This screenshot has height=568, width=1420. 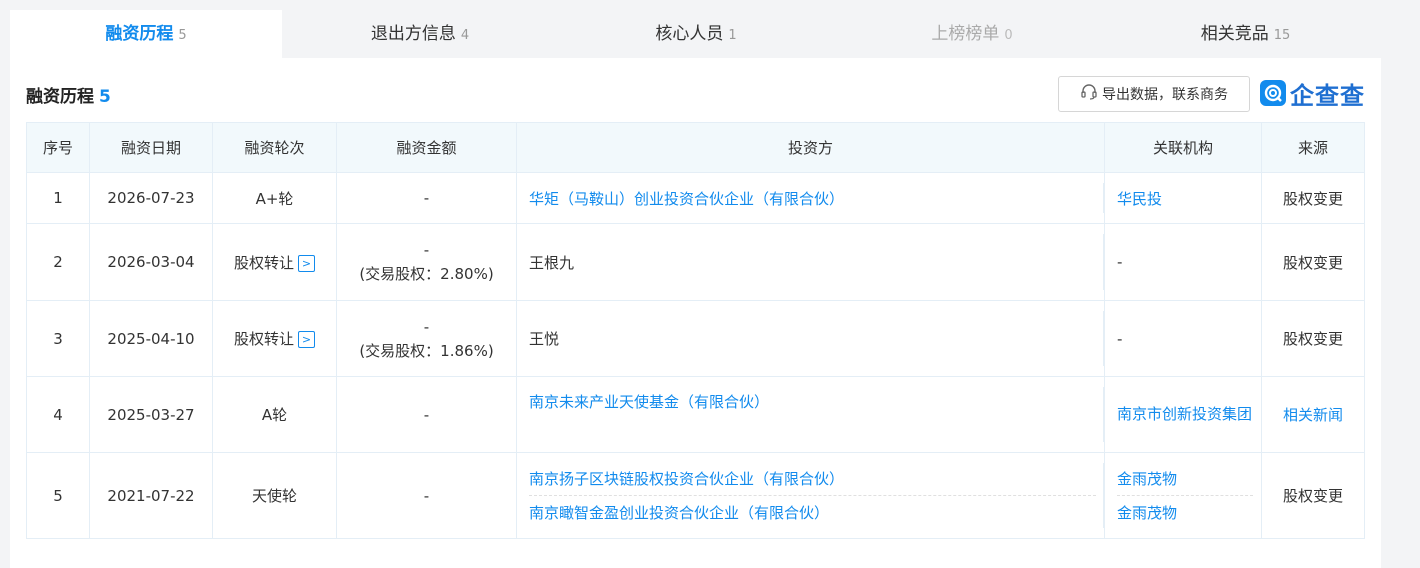 What do you see at coordinates (679, 513) in the screenshot?
I see `investor-link: 南京瞰智金盈创业投资合伙企业（有限合伙）` at bounding box center [679, 513].